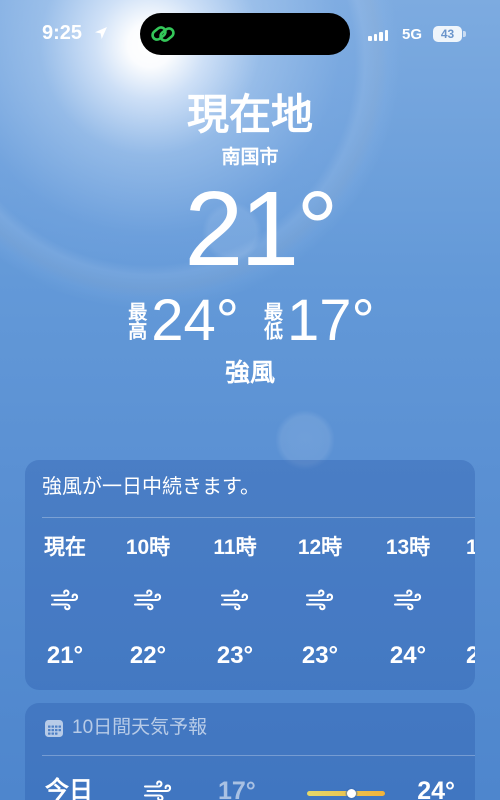 This screenshot has width=500, height=800. I want to click on high-low-row: 最高 24° 最低 17°, so click(250, 321).